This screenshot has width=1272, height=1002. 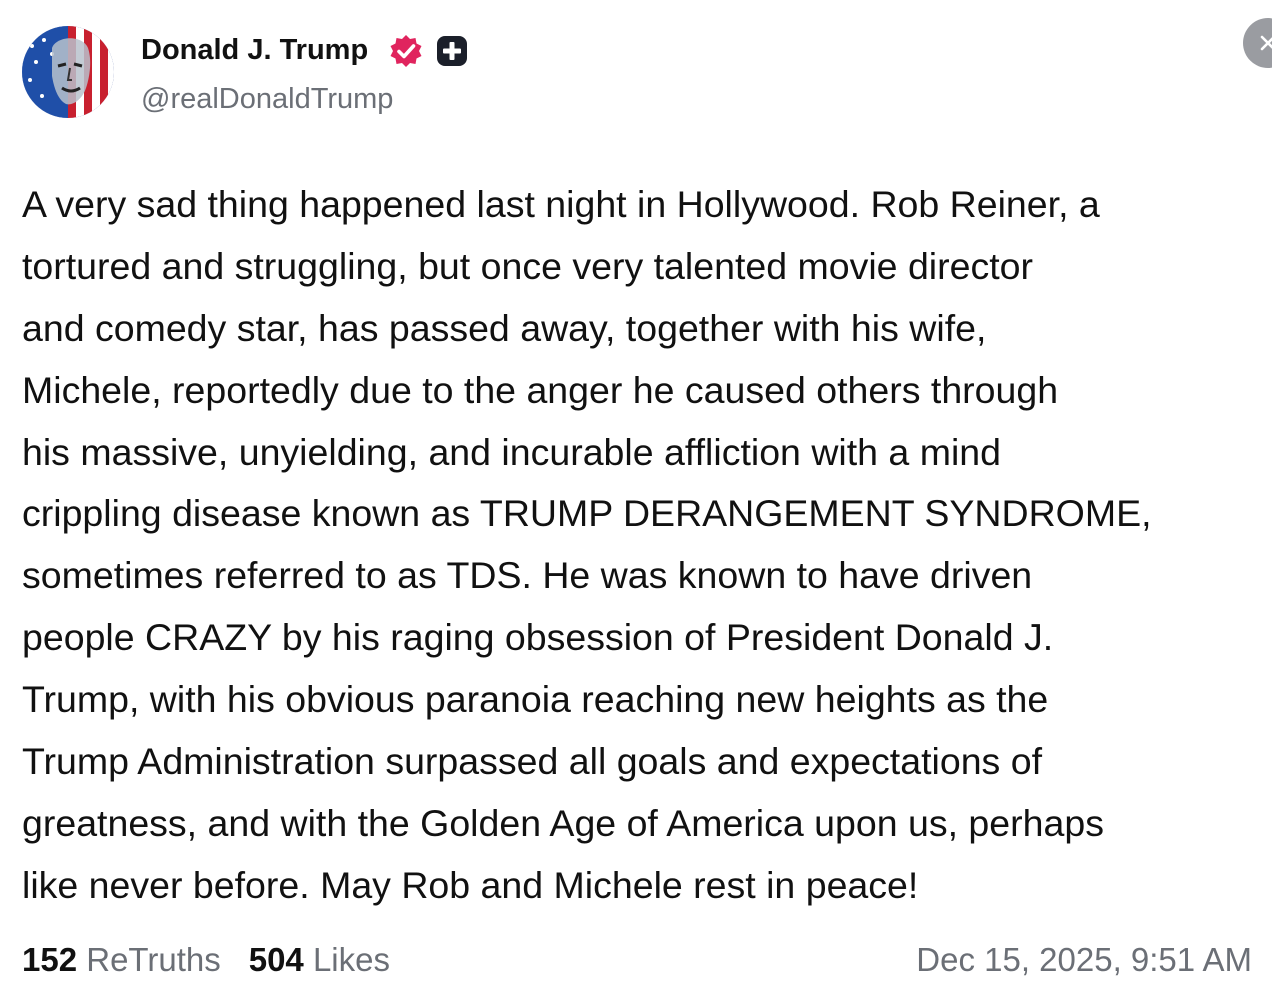 I want to click on author-display-name: Donald J. Trump, so click(x=254, y=50).